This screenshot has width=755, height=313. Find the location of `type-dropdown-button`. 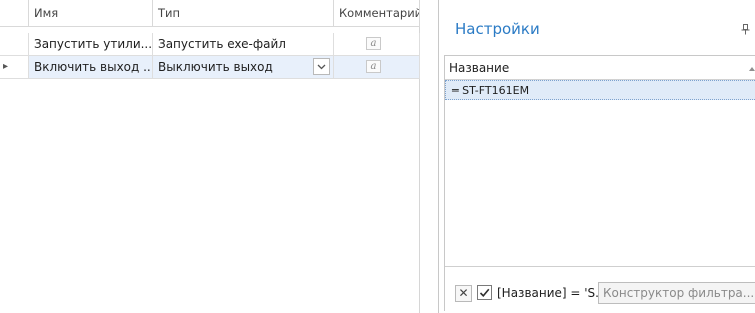

type-dropdown-button is located at coordinates (321, 66).